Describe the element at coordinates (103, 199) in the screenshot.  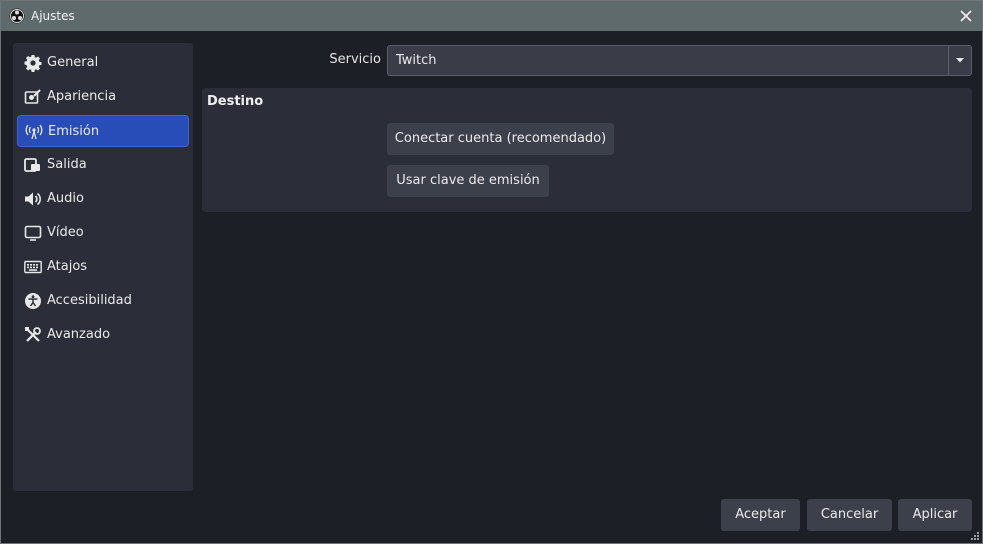
I see `sidebar-item-audio: Audio` at that location.